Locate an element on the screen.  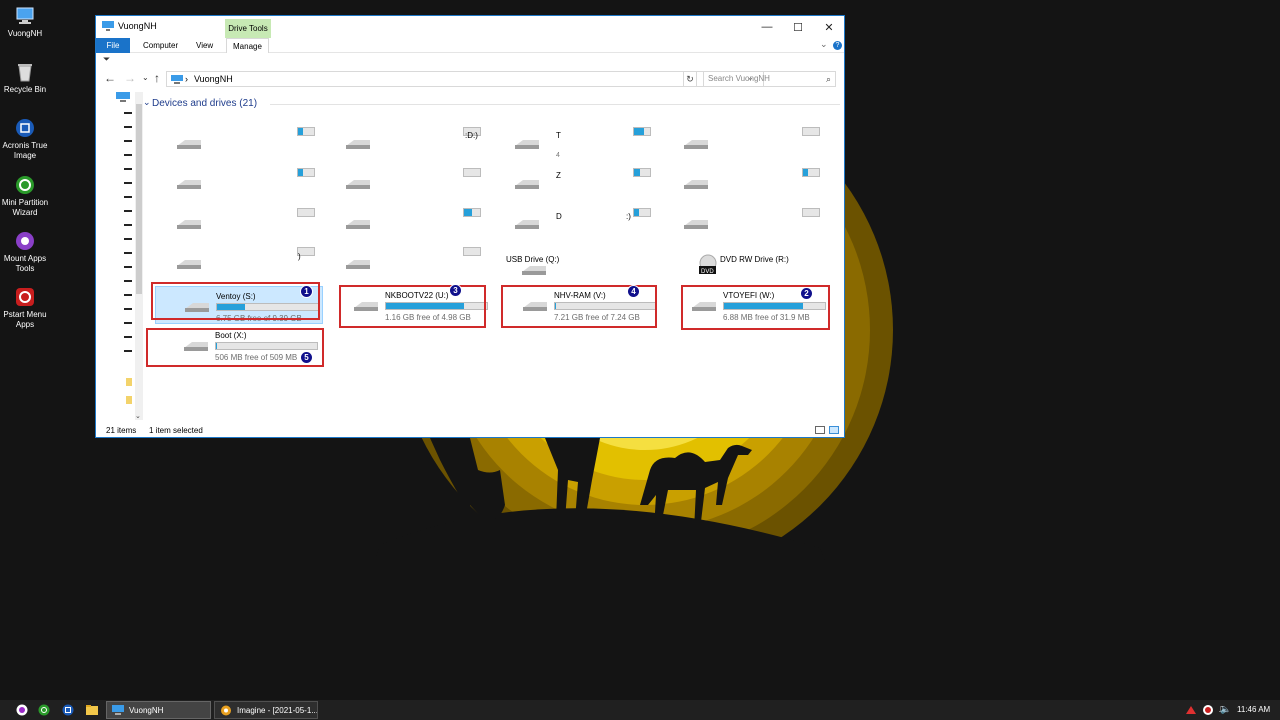
scroll-down-icon: ⌄ is located at coordinates (138, 416).